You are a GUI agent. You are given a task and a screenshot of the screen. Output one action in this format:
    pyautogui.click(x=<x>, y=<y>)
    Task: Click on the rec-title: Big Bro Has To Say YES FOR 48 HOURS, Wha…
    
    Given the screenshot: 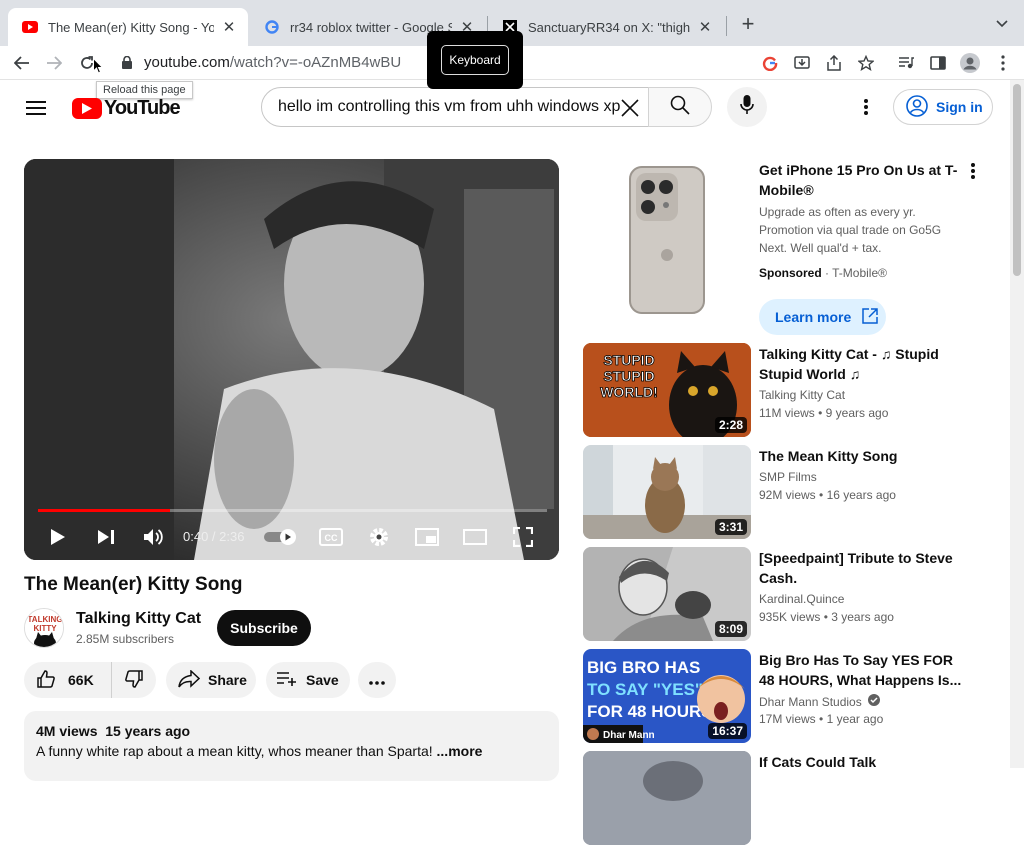 What is the action you would take?
    pyautogui.click(x=864, y=670)
    